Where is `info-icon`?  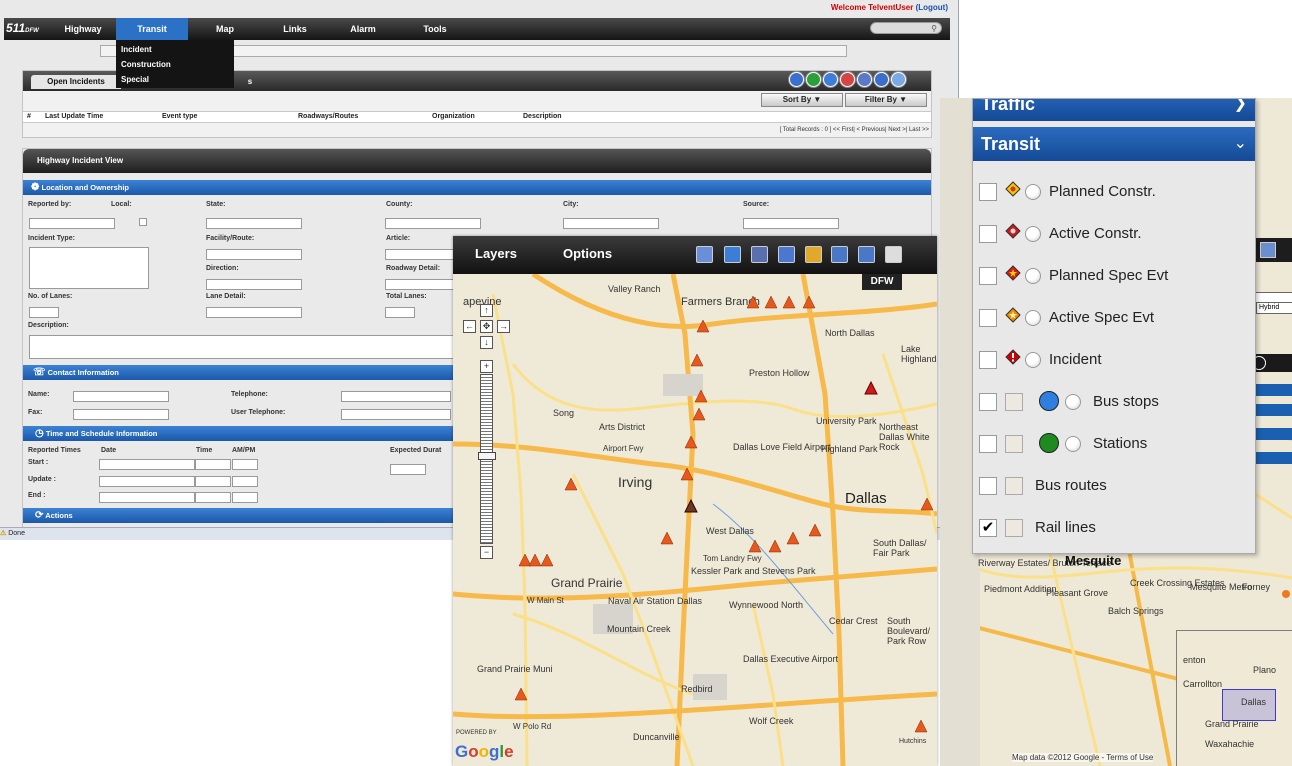 info-icon is located at coordinates (786, 254).